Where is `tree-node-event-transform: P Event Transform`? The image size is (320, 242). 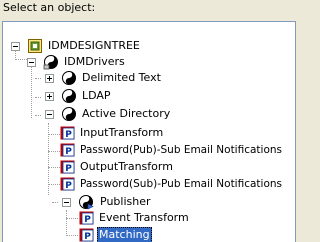 tree-node-event-transform: P Event Transform is located at coordinates (148, 218).